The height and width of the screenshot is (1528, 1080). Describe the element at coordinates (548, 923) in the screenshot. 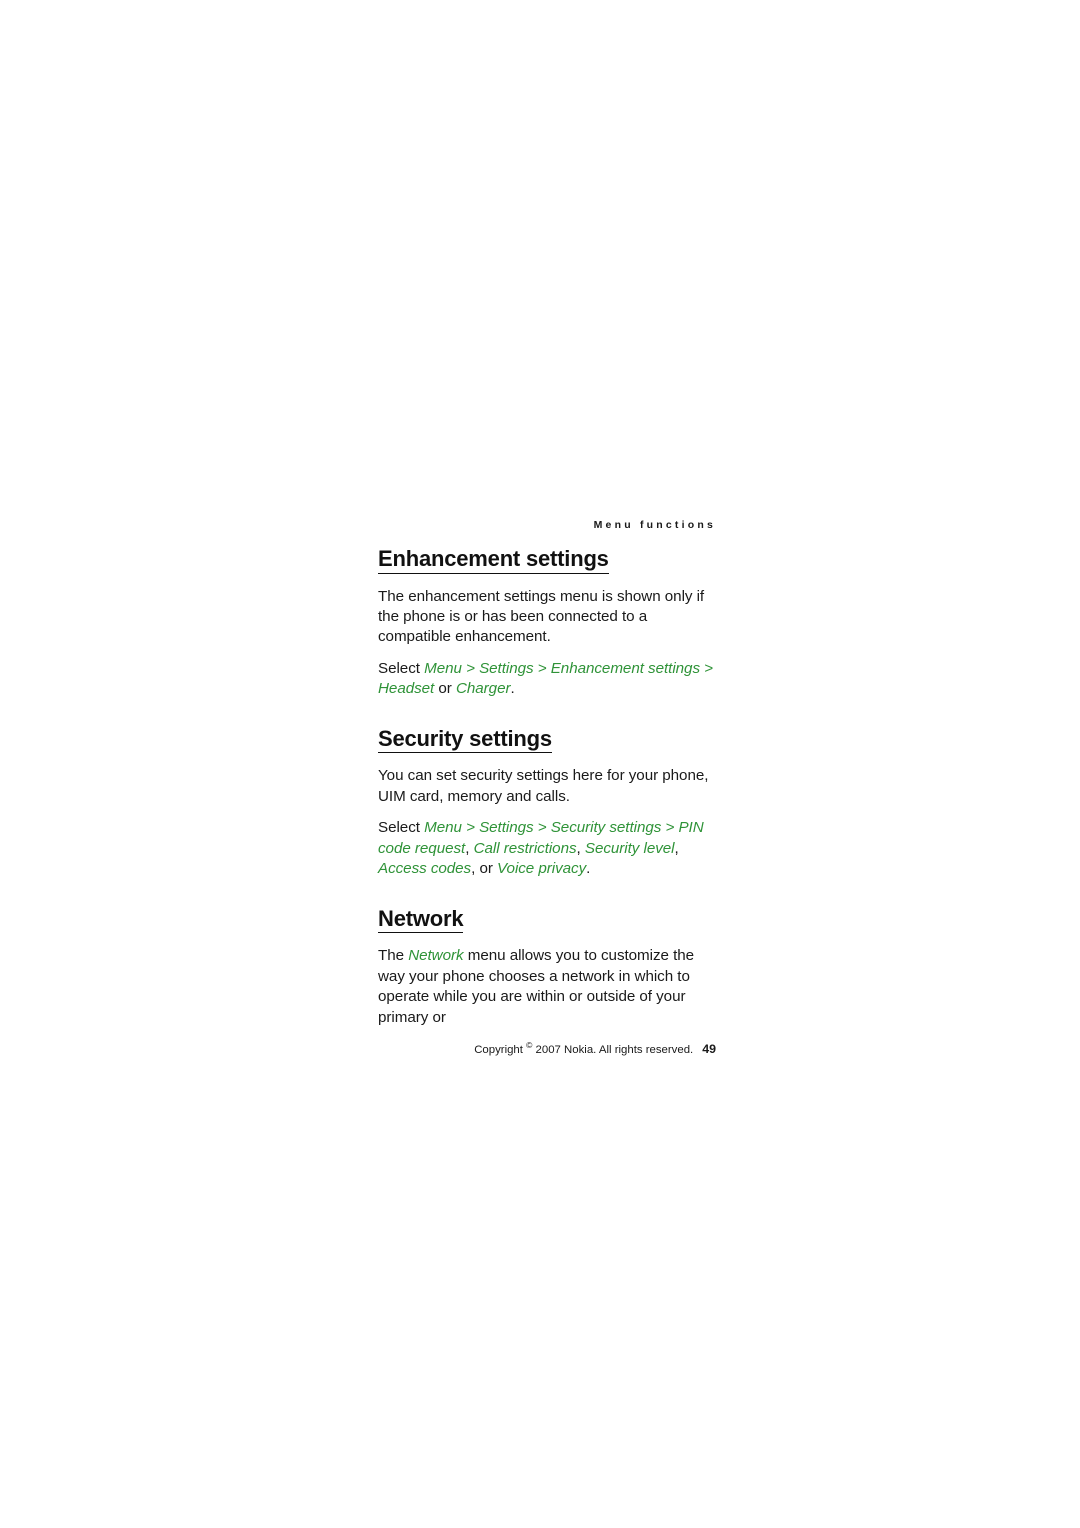

I see `section-heading-network-wrap: Network` at that location.